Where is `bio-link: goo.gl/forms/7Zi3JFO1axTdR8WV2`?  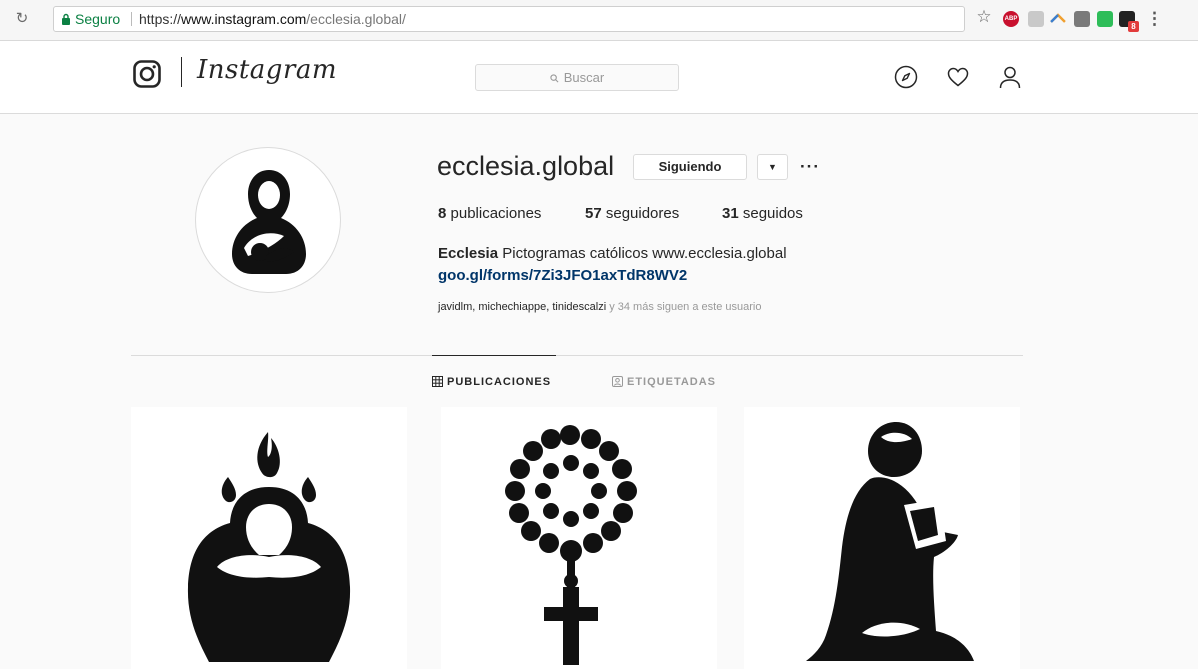 bio-link: goo.gl/forms/7Zi3JFO1axTdR8WV2 is located at coordinates (562, 275).